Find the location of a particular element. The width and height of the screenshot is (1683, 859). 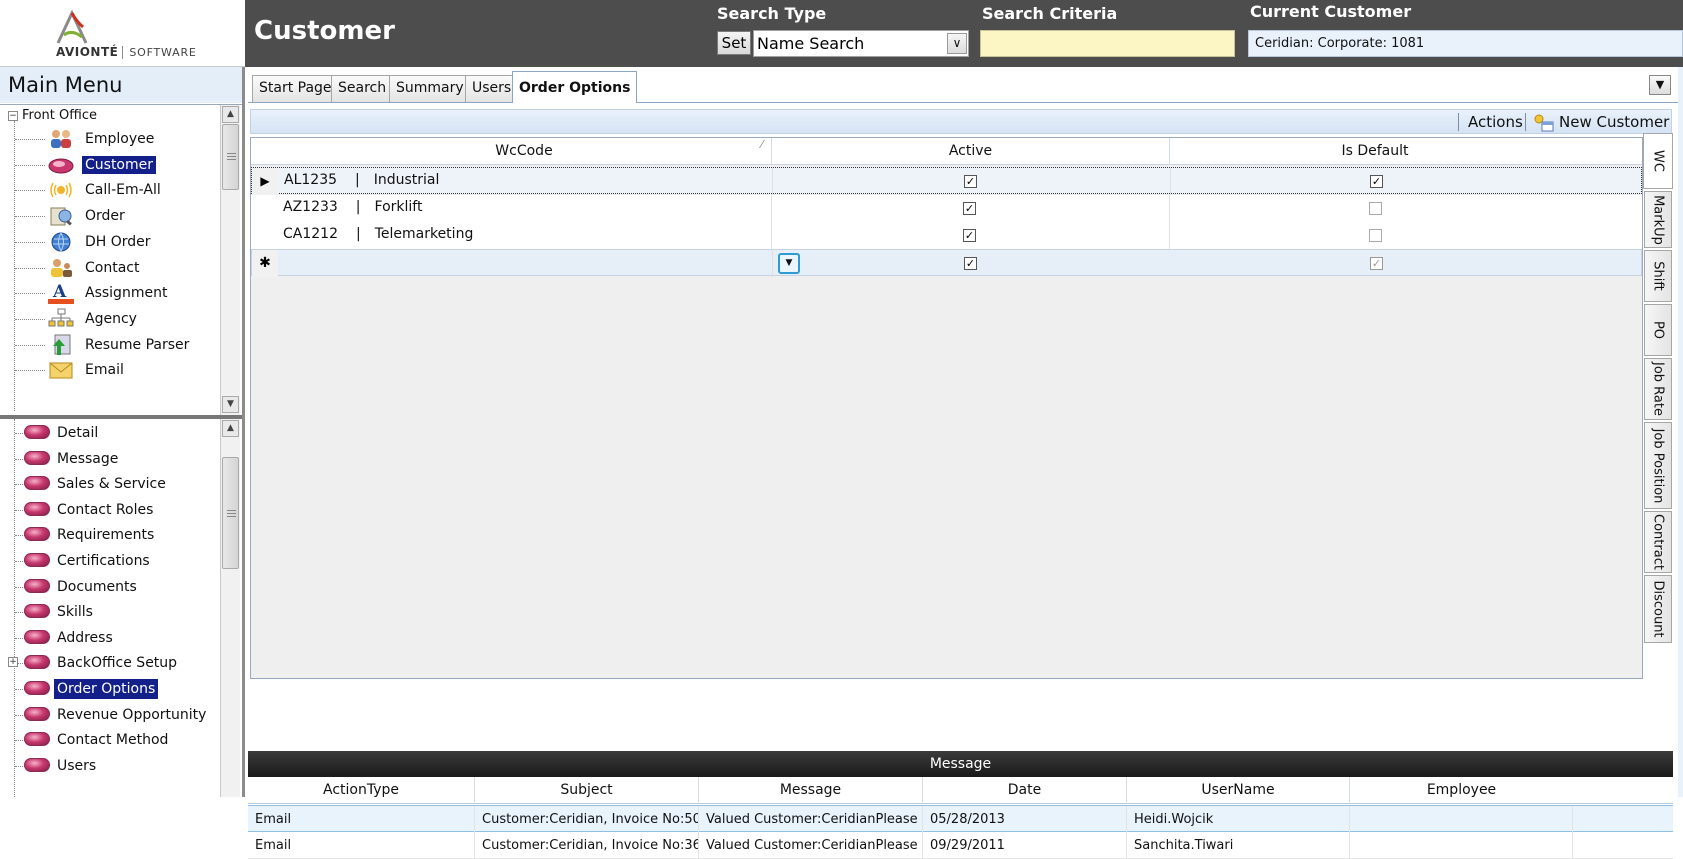

sub-menu-item-revenue-opportunity: Revenue Opportunity is located at coordinates (116, 715).